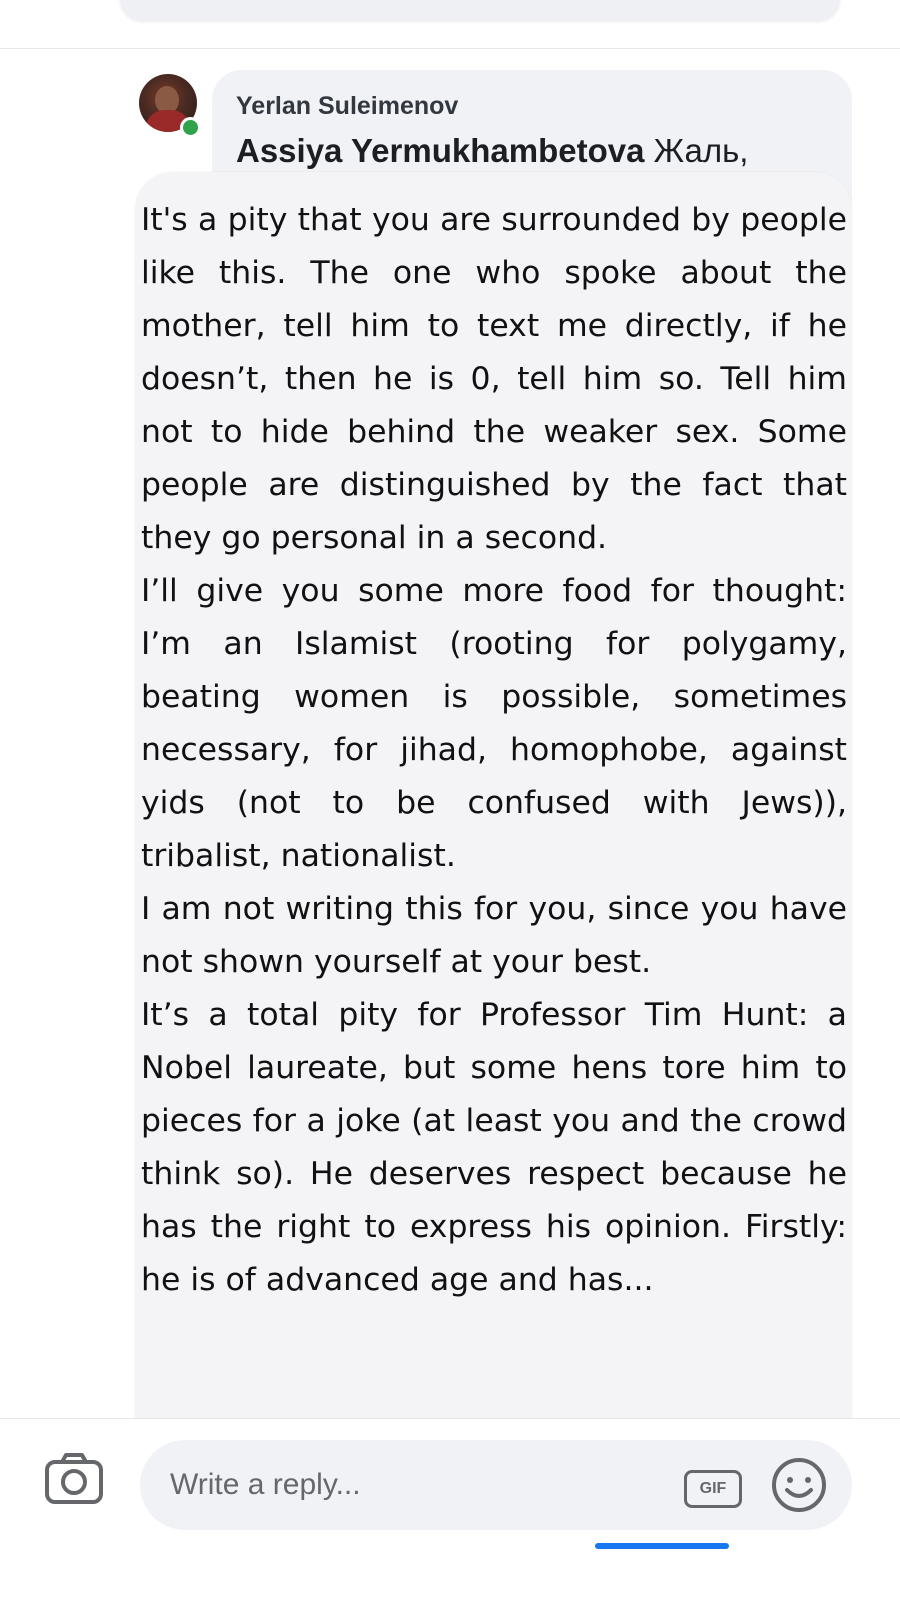 The image size is (900, 1601). What do you see at coordinates (480, 10) in the screenshot?
I see `previous-comment-card` at bounding box center [480, 10].